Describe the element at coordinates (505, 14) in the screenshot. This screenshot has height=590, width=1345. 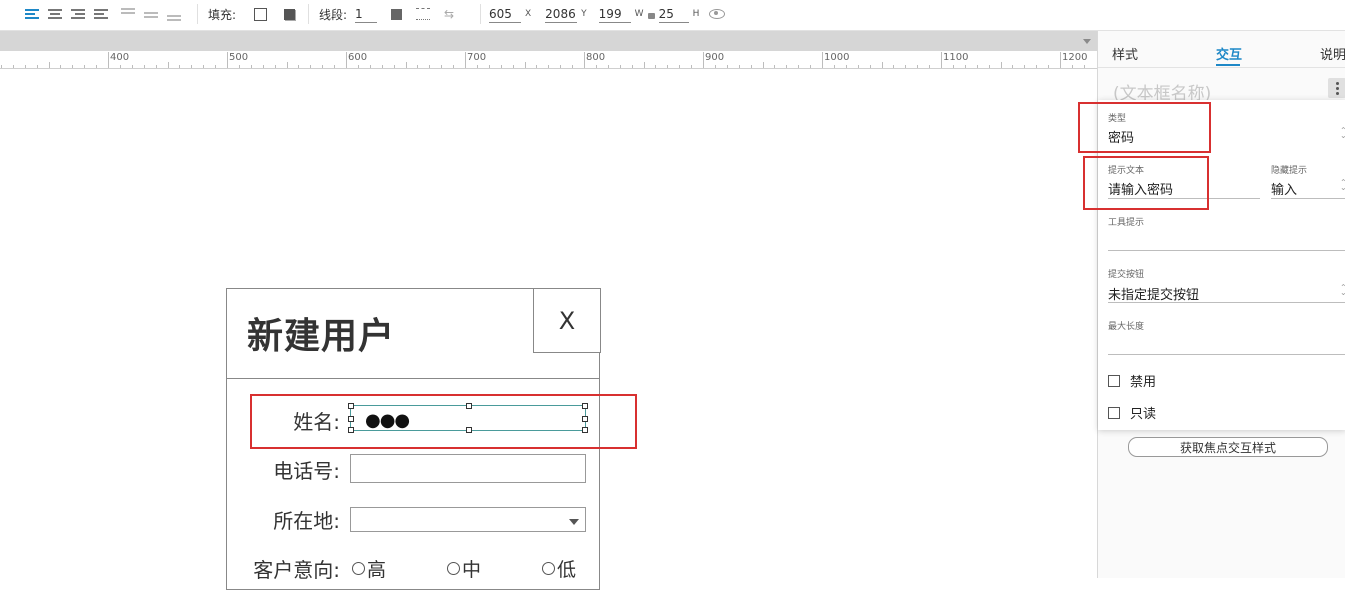
I see `x-input: 605` at that location.